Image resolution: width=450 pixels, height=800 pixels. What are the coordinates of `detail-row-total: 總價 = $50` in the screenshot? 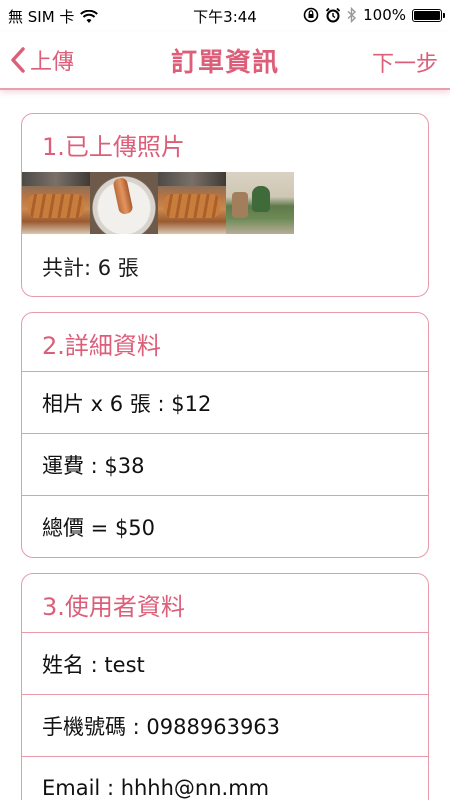 It's located at (225, 526).